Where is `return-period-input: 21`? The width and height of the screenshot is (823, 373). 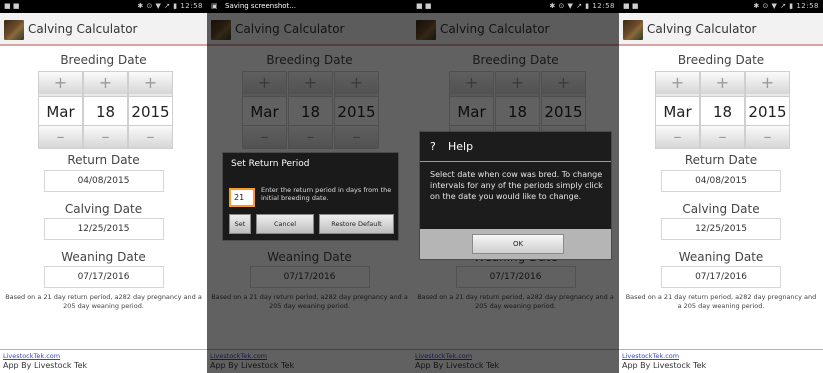
return-period-input: 21 is located at coordinates (242, 197).